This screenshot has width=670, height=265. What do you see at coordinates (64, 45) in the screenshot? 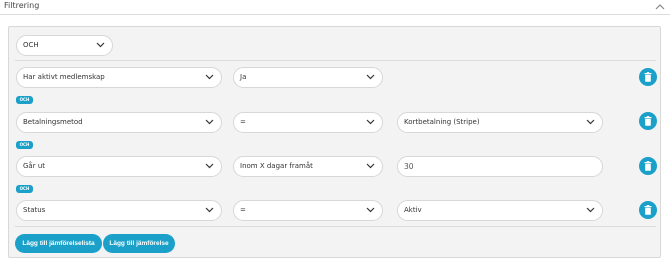
I see `logic-operator-select: OCH` at bounding box center [64, 45].